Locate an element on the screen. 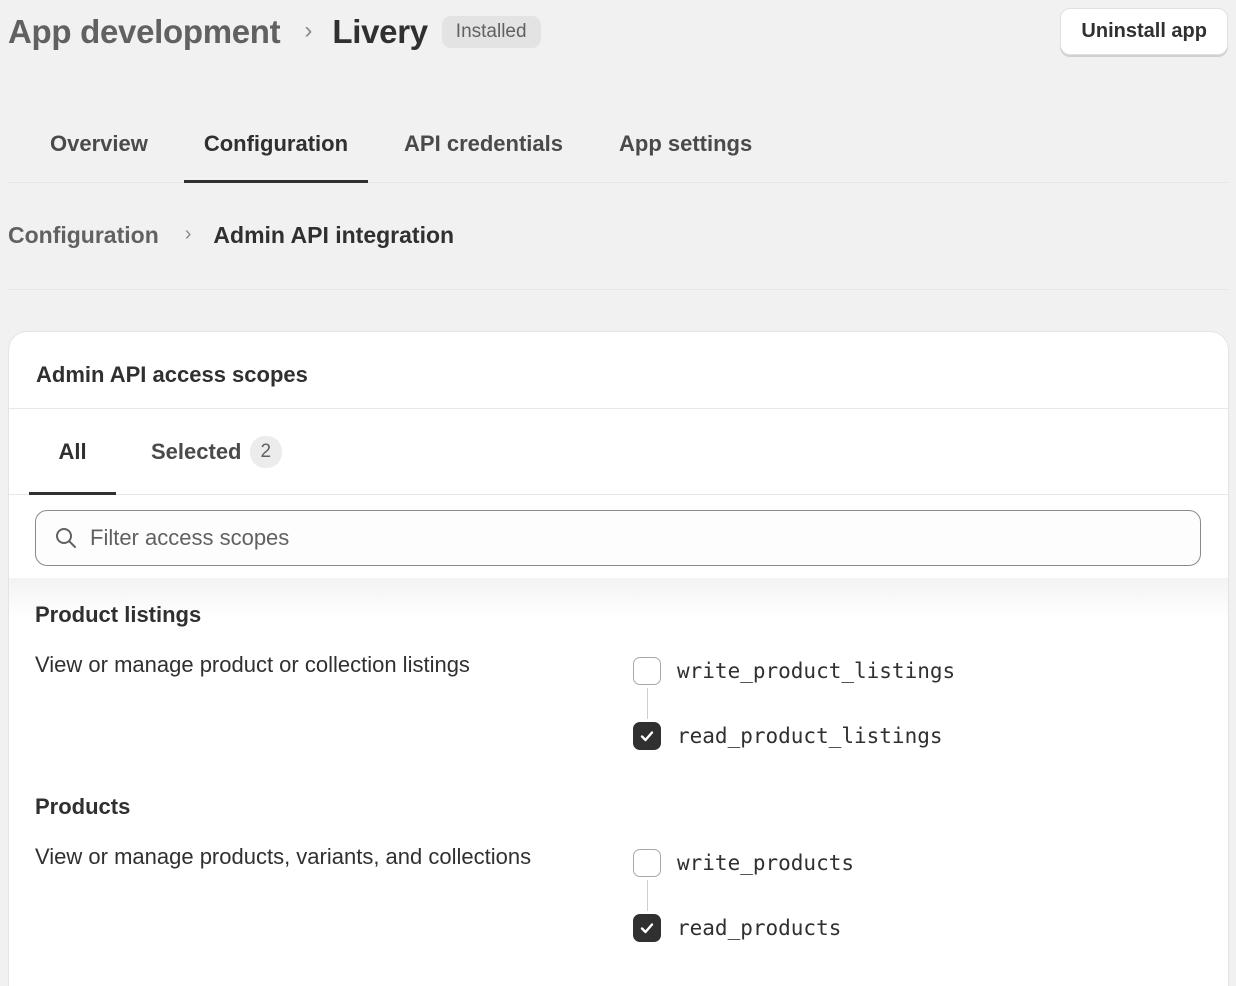  card-title: Admin API access scopes is located at coordinates (172, 374).